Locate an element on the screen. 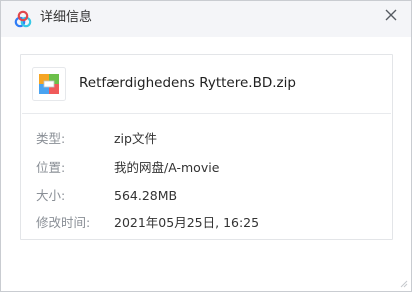 Image resolution: width=412 pixels, height=292 pixels. detail-label: 类型: is located at coordinates (51, 138).